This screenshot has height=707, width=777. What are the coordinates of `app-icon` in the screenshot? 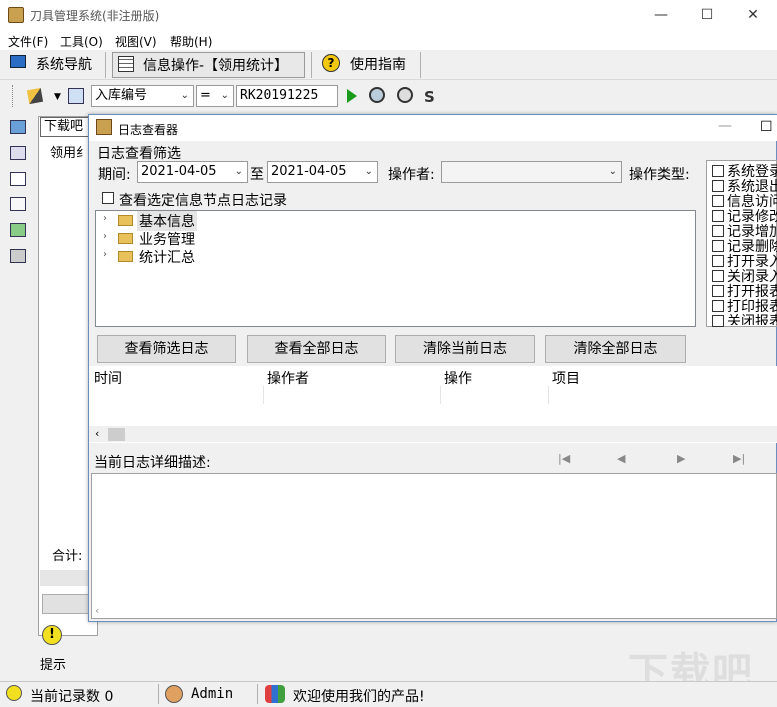 It's located at (16, 15).